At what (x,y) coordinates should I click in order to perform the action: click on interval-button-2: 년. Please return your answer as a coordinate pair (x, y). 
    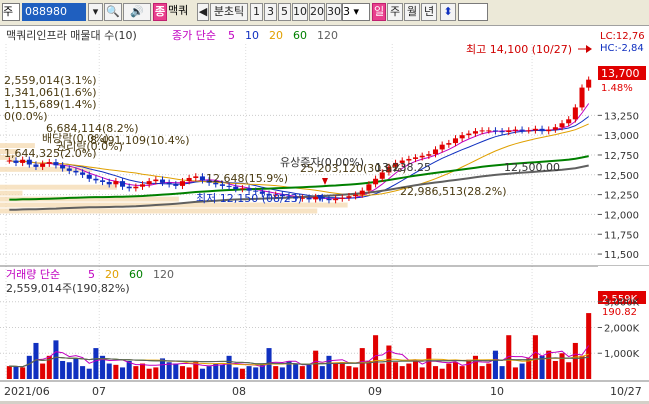
    Looking at the image, I should click on (429, 12).